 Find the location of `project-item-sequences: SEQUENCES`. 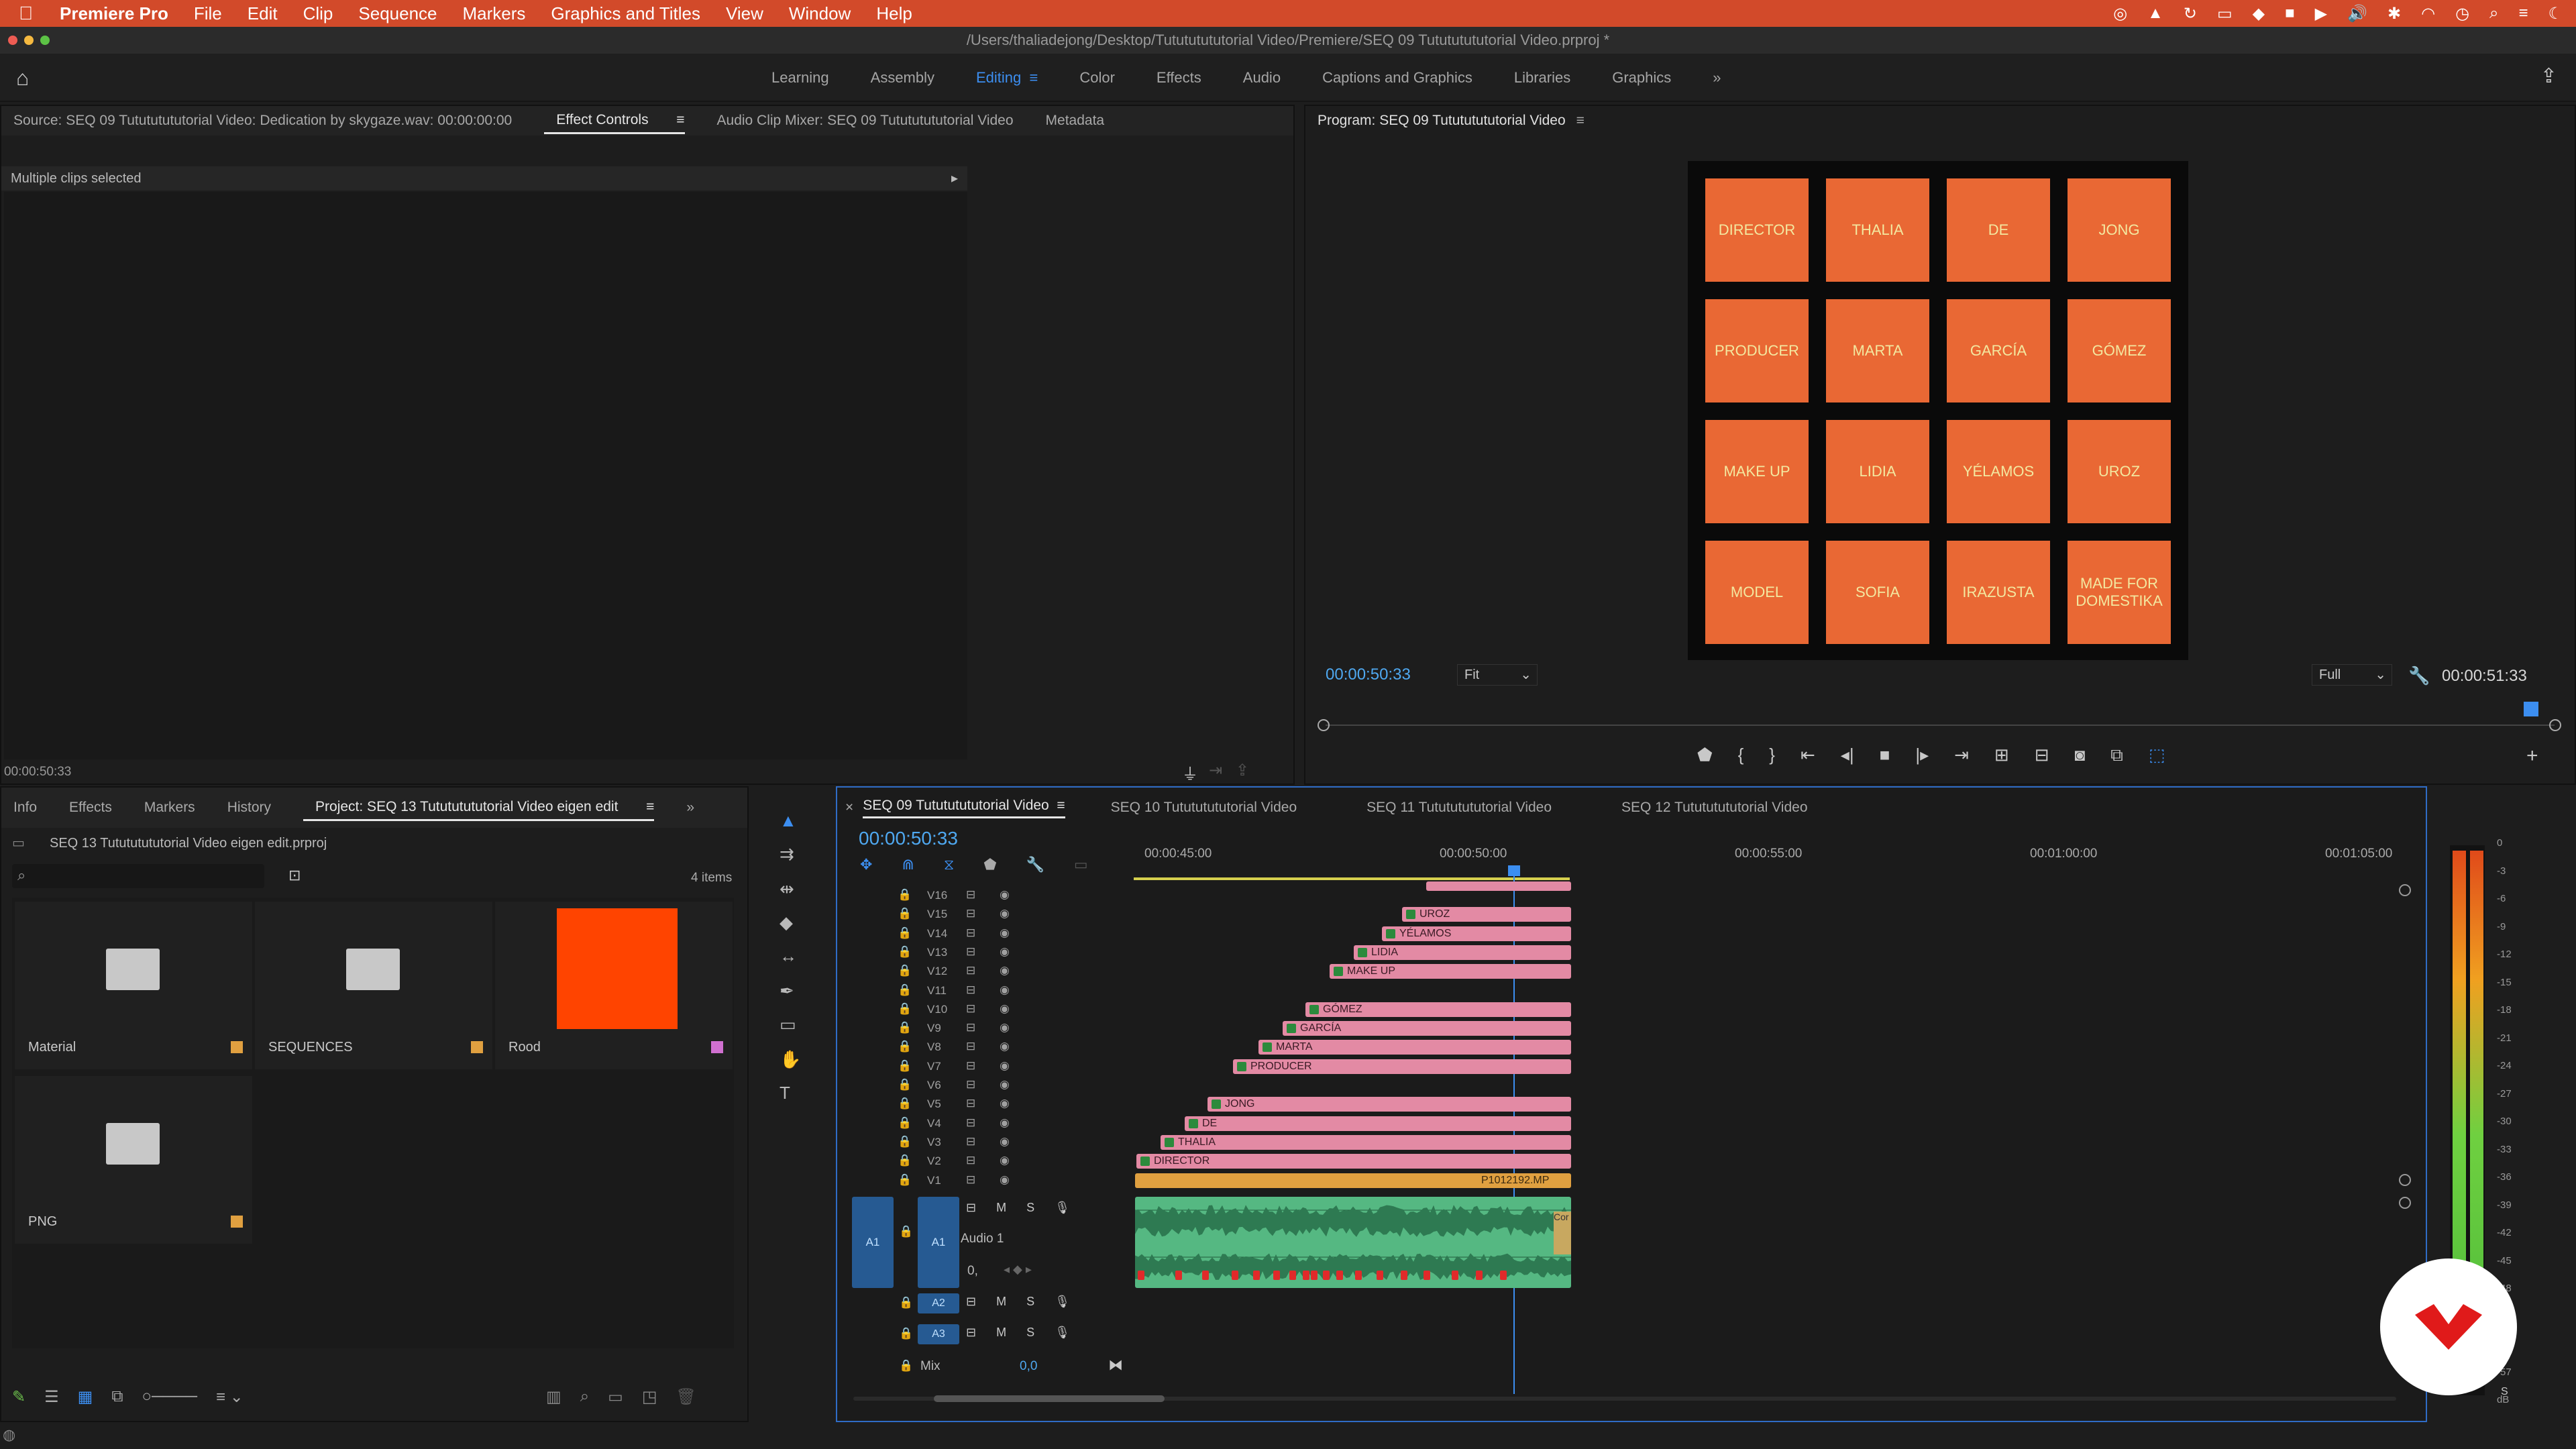

project-item-sequences: SEQUENCES is located at coordinates (373, 985).